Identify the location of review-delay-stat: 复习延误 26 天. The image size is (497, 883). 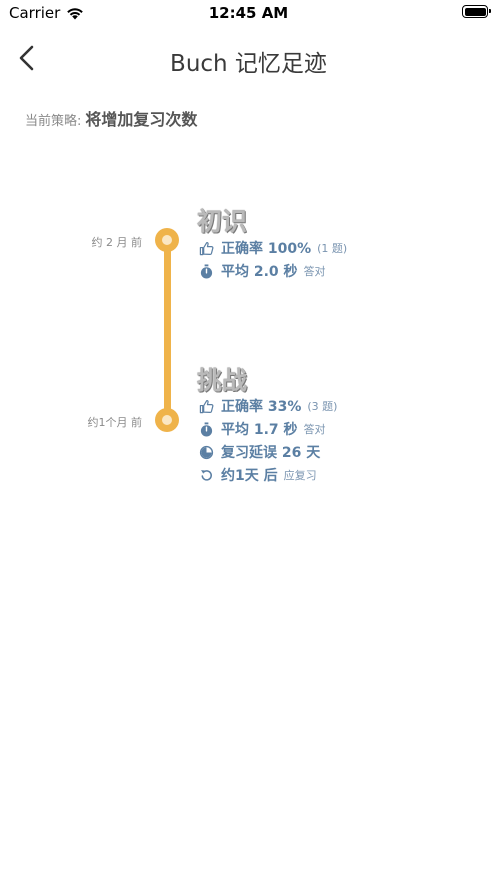
(259, 452).